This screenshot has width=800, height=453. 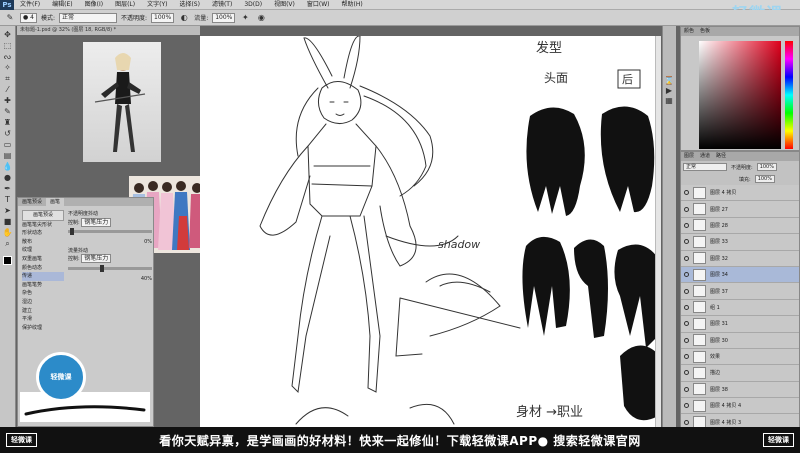 What do you see at coordinates (318, 5) in the screenshot?
I see `menu-window: 窗口(W)` at bounding box center [318, 5].